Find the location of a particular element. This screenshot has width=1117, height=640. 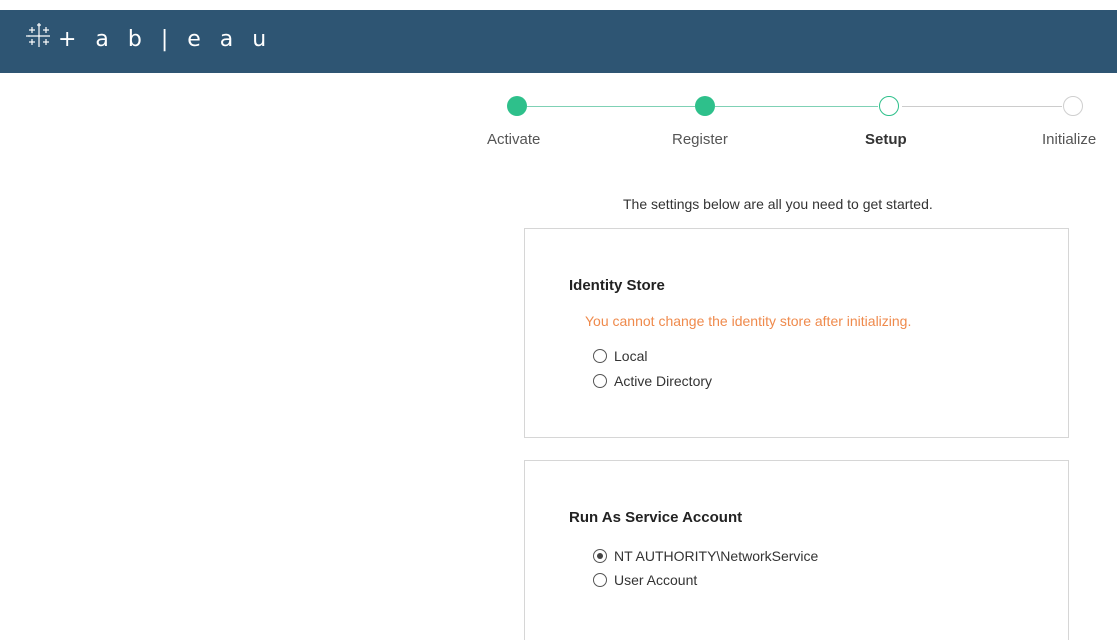

identity-store-title: Identity Store is located at coordinates (617, 285).